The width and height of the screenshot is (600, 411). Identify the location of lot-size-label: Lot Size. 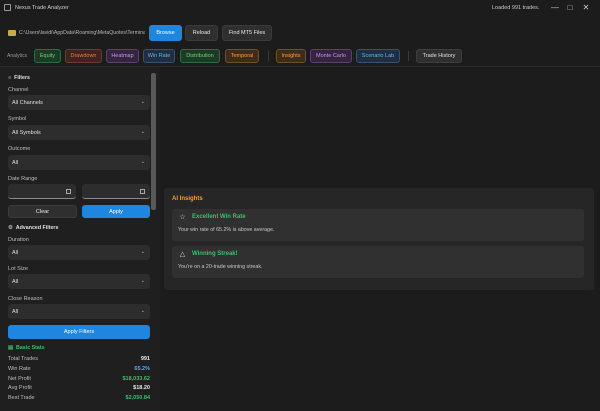
(18, 269).